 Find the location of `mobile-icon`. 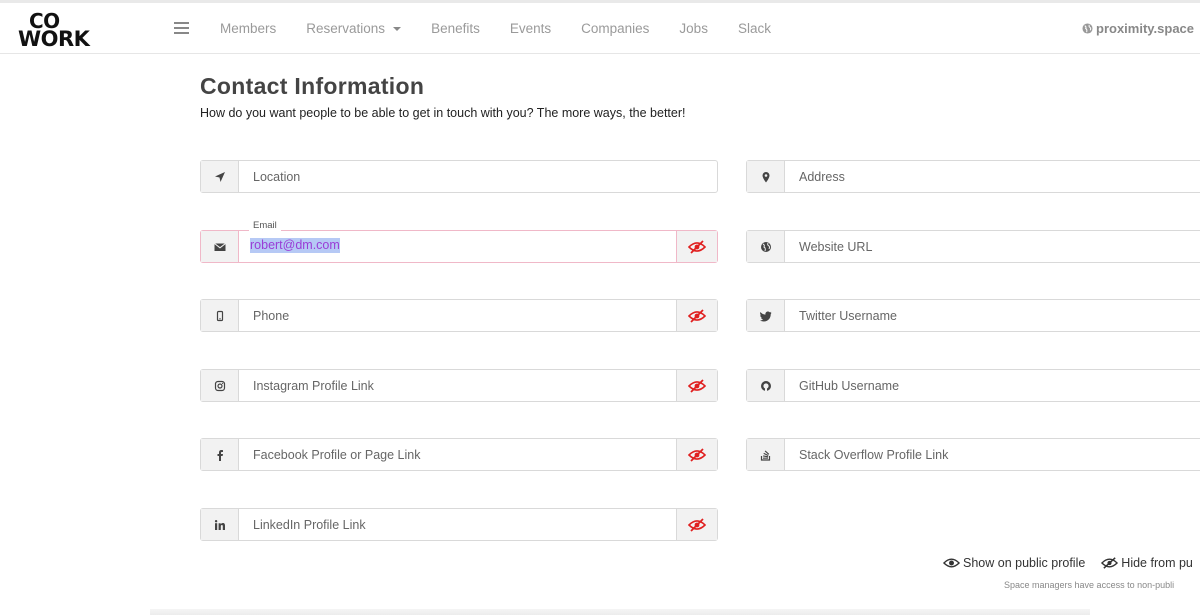

mobile-icon is located at coordinates (220, 315).